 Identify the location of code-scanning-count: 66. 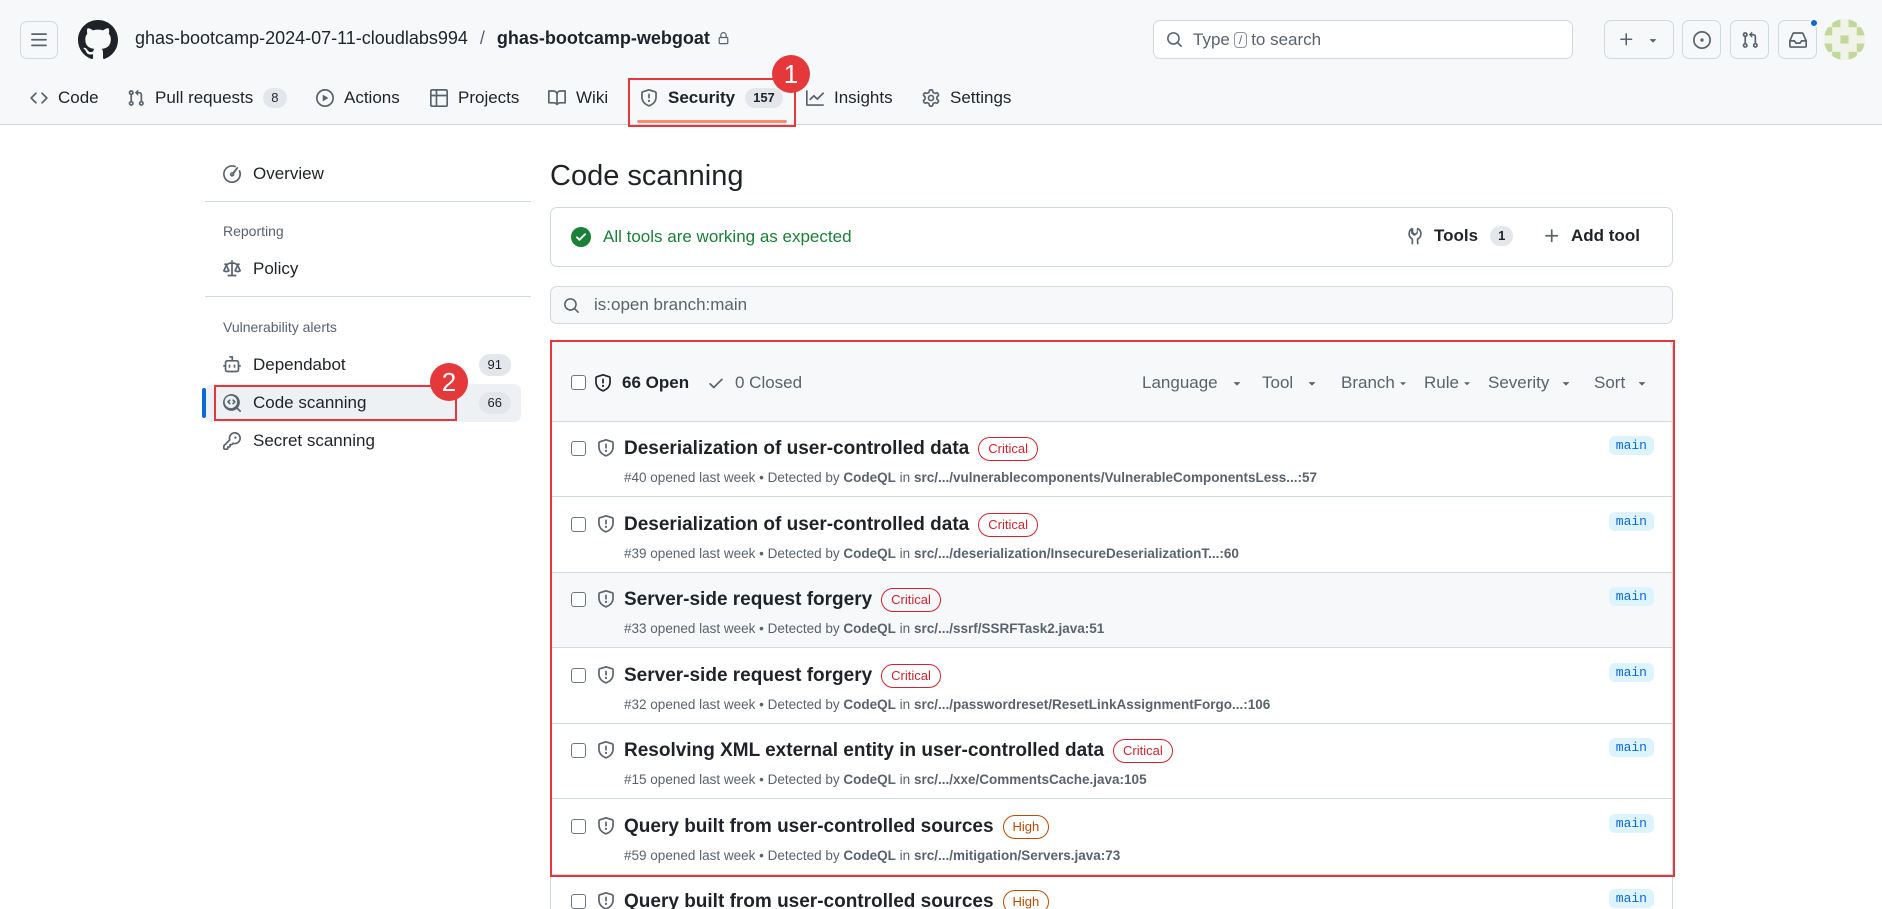
(494, 403).